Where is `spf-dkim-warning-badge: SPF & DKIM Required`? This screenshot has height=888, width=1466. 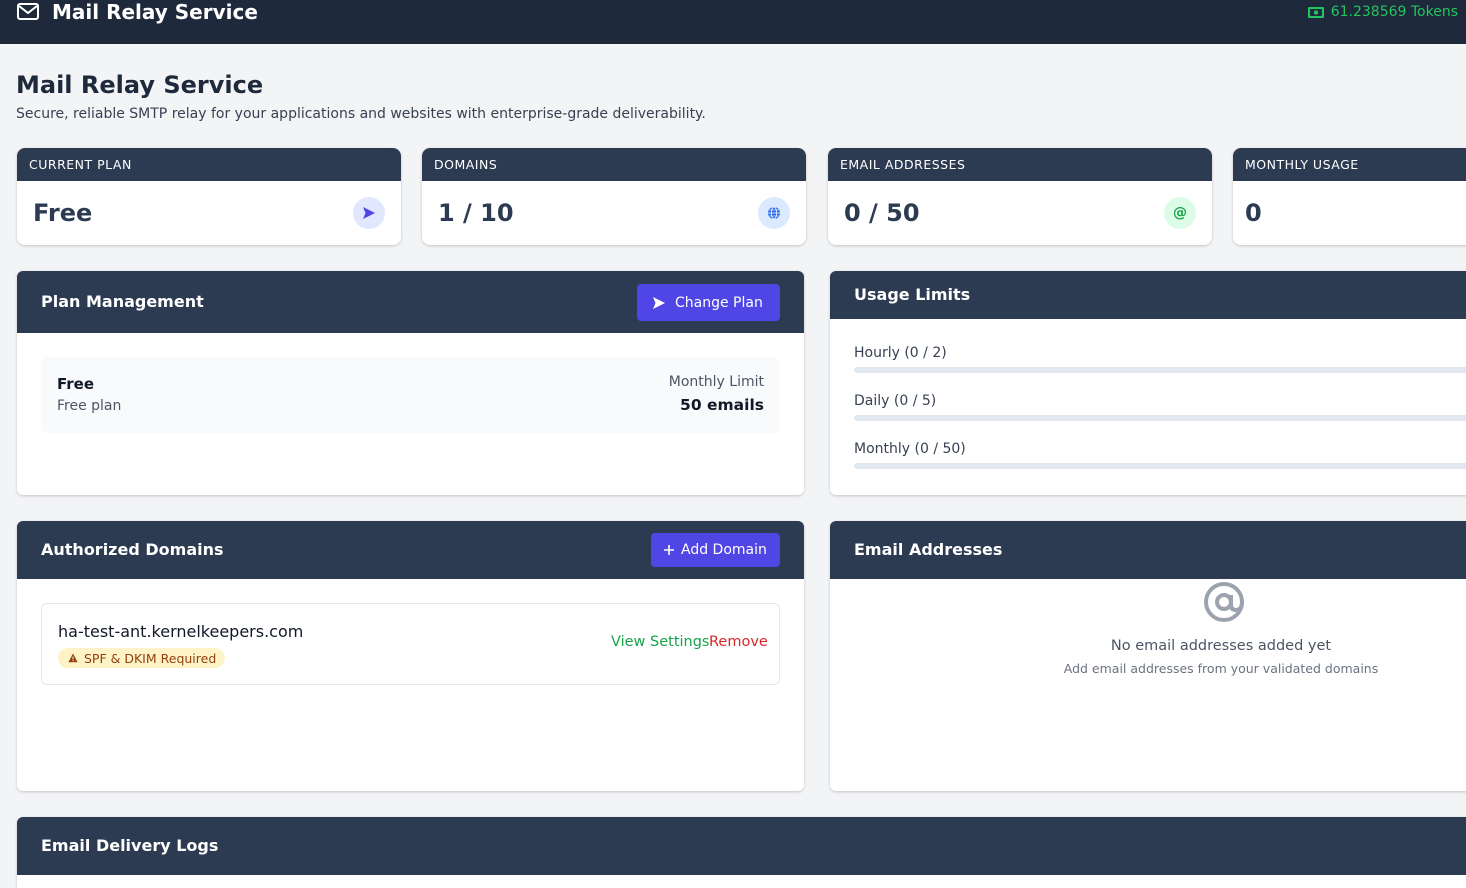
spf-dkim-warning-badge: SPF & DKIM Required is located at coordinates (142, 658).